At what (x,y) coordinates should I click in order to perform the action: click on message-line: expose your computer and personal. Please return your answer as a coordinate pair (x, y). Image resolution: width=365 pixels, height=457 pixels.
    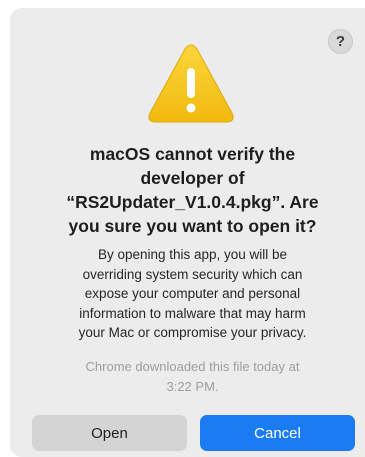
    Looking at the image, I should click on (192, 294).